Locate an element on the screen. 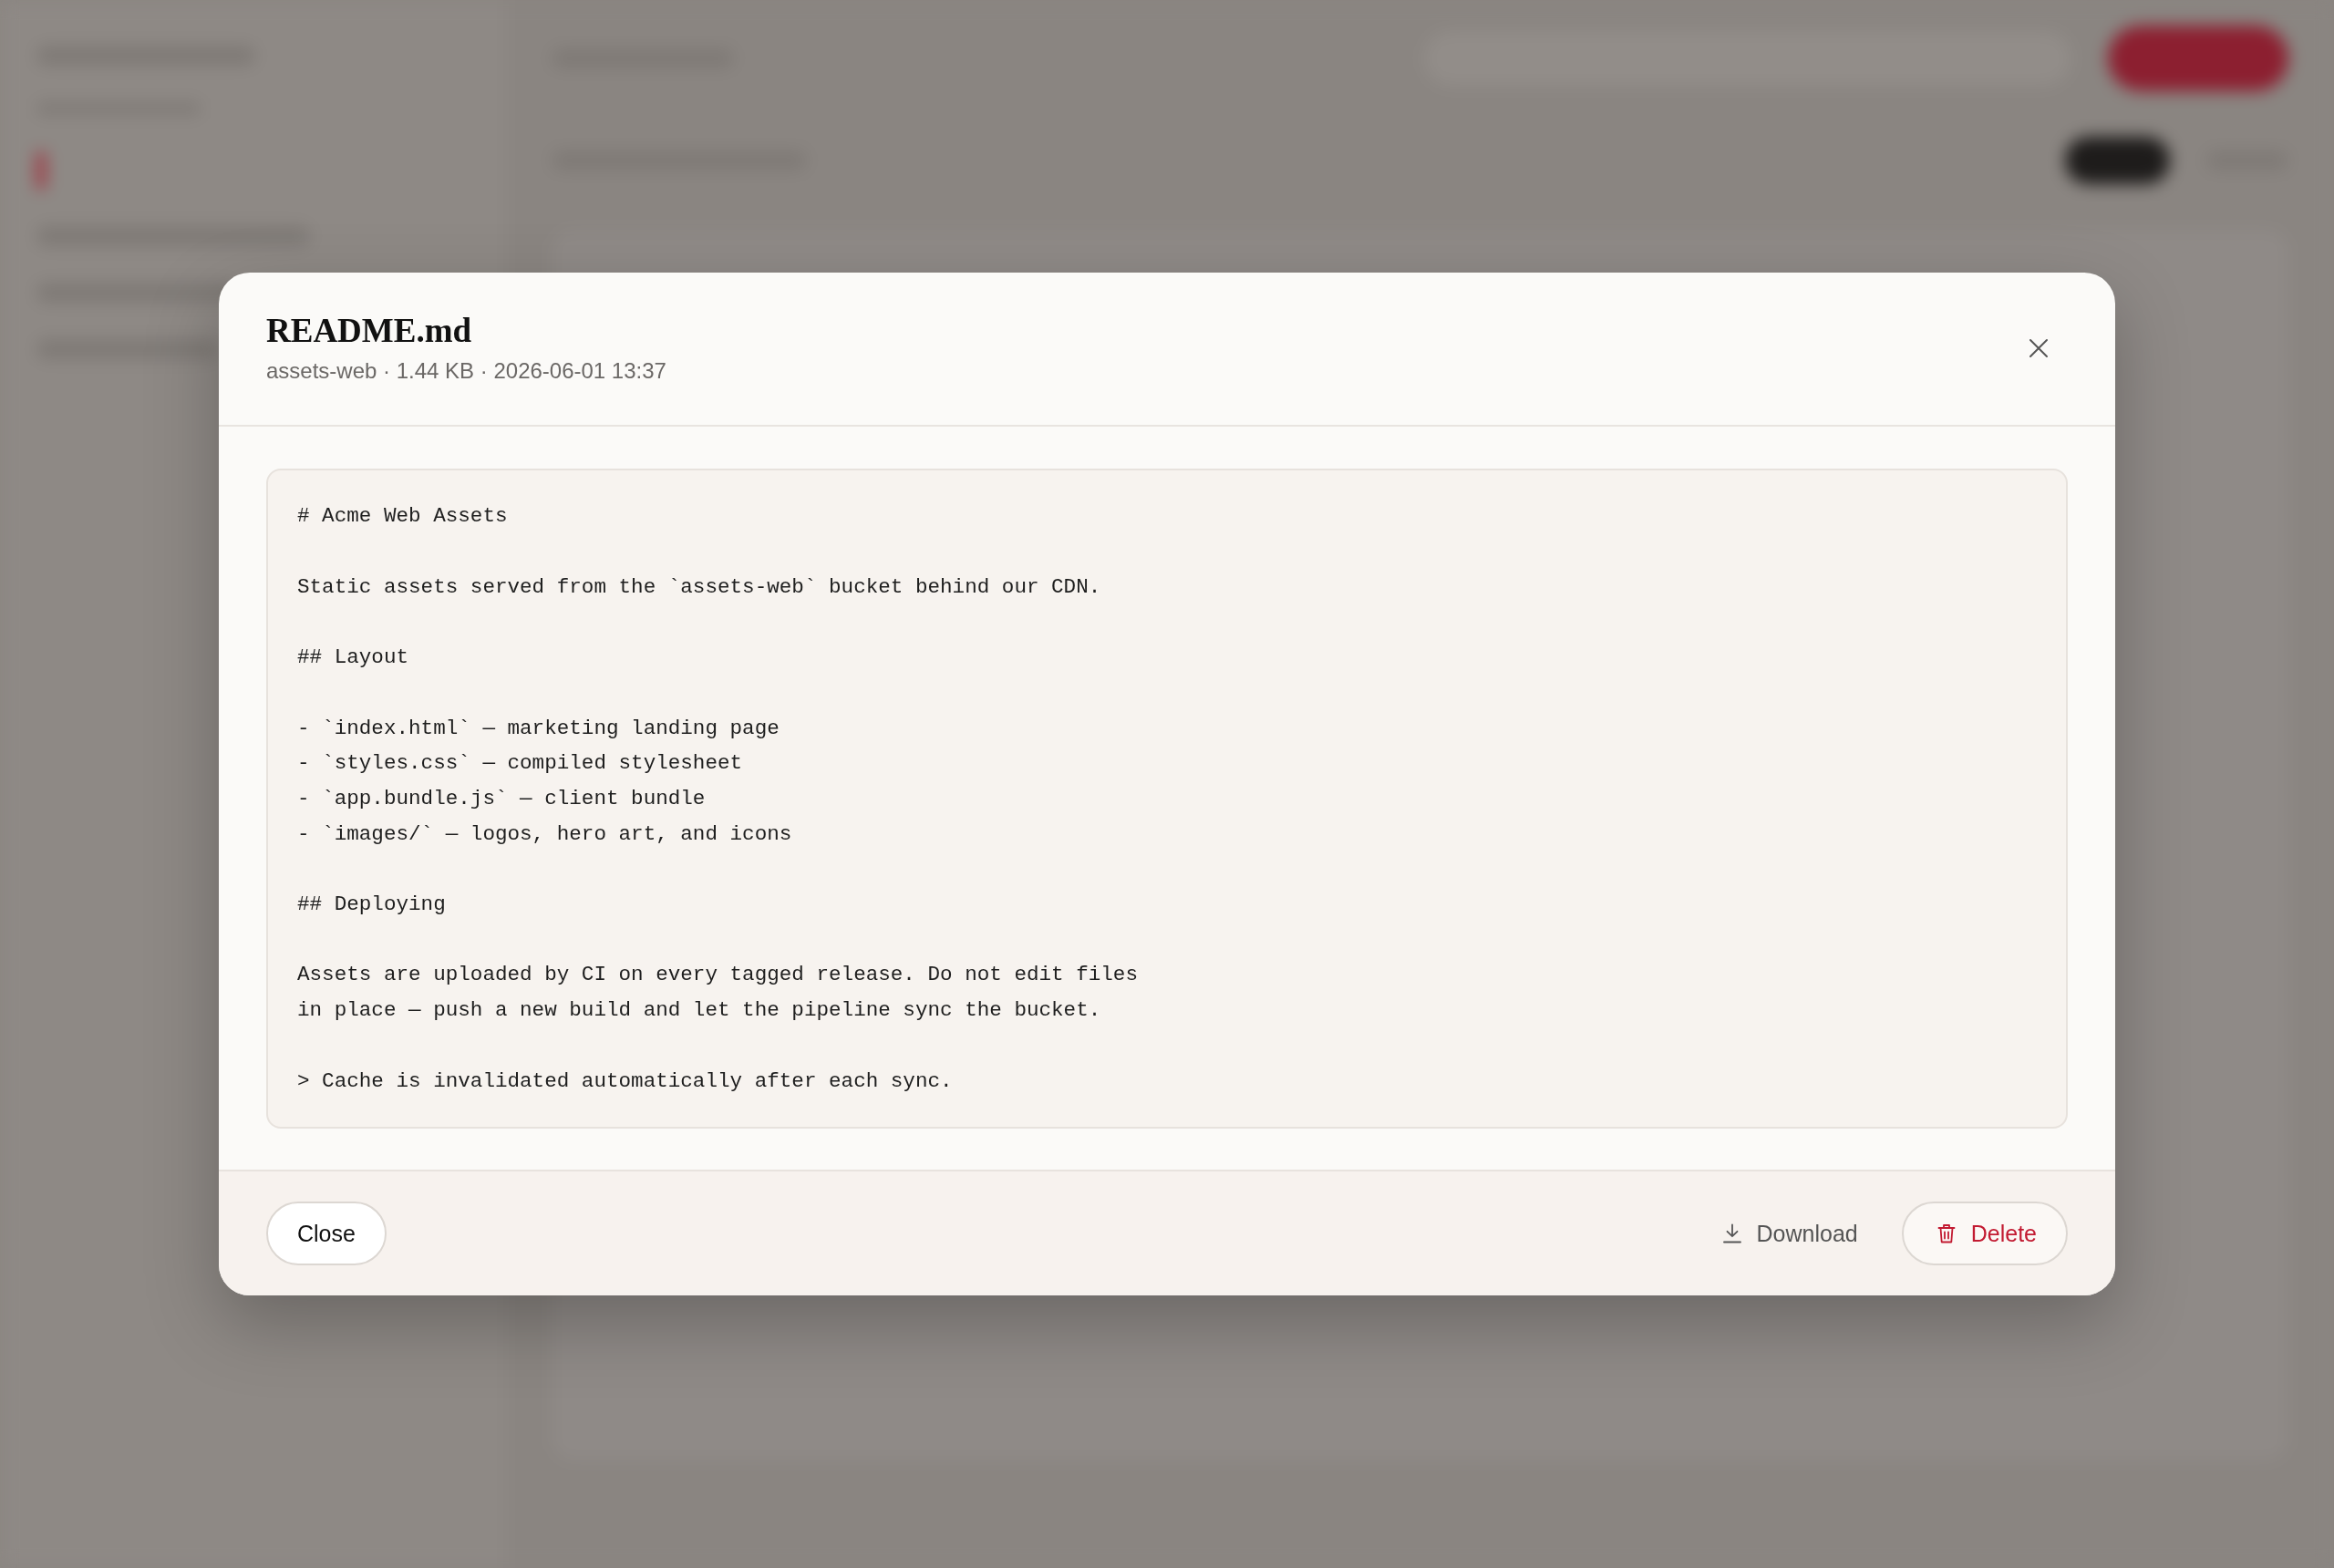  trash-icon is located at coordinates (1947, 1233).